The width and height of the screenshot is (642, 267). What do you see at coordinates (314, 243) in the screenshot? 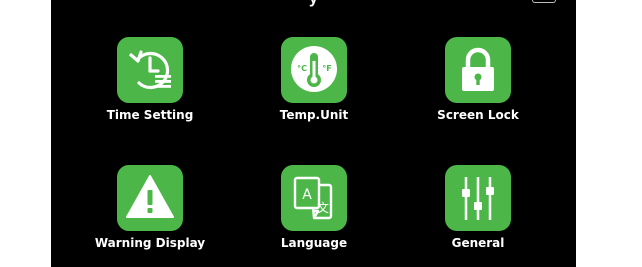
I see `menu-item-label: Language` at bounding box center [314, 243].